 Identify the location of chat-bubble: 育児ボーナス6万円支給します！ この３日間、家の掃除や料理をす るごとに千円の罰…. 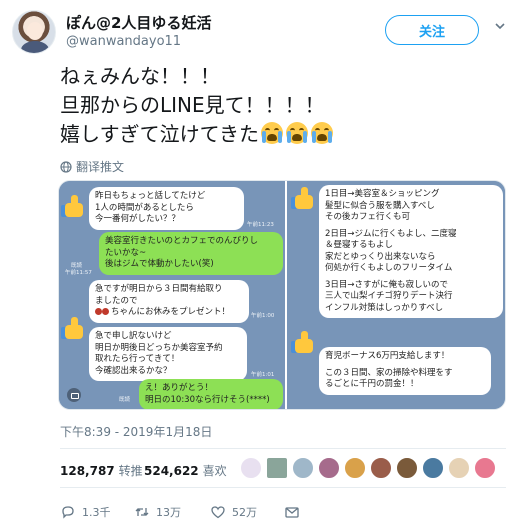
(405, 371).